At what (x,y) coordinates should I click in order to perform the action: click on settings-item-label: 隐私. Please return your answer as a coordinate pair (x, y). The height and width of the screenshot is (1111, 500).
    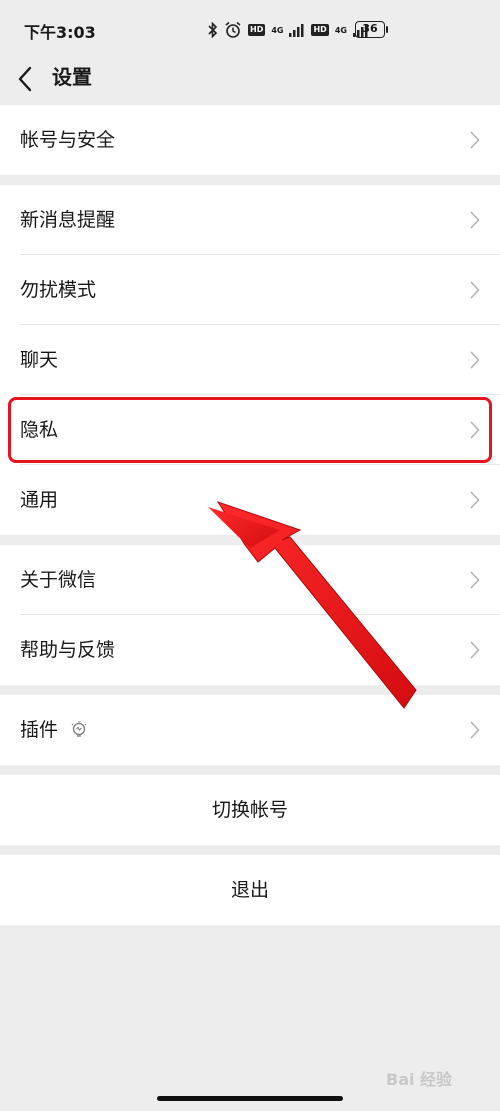
    Looking at the image, I should click on (39, 430).